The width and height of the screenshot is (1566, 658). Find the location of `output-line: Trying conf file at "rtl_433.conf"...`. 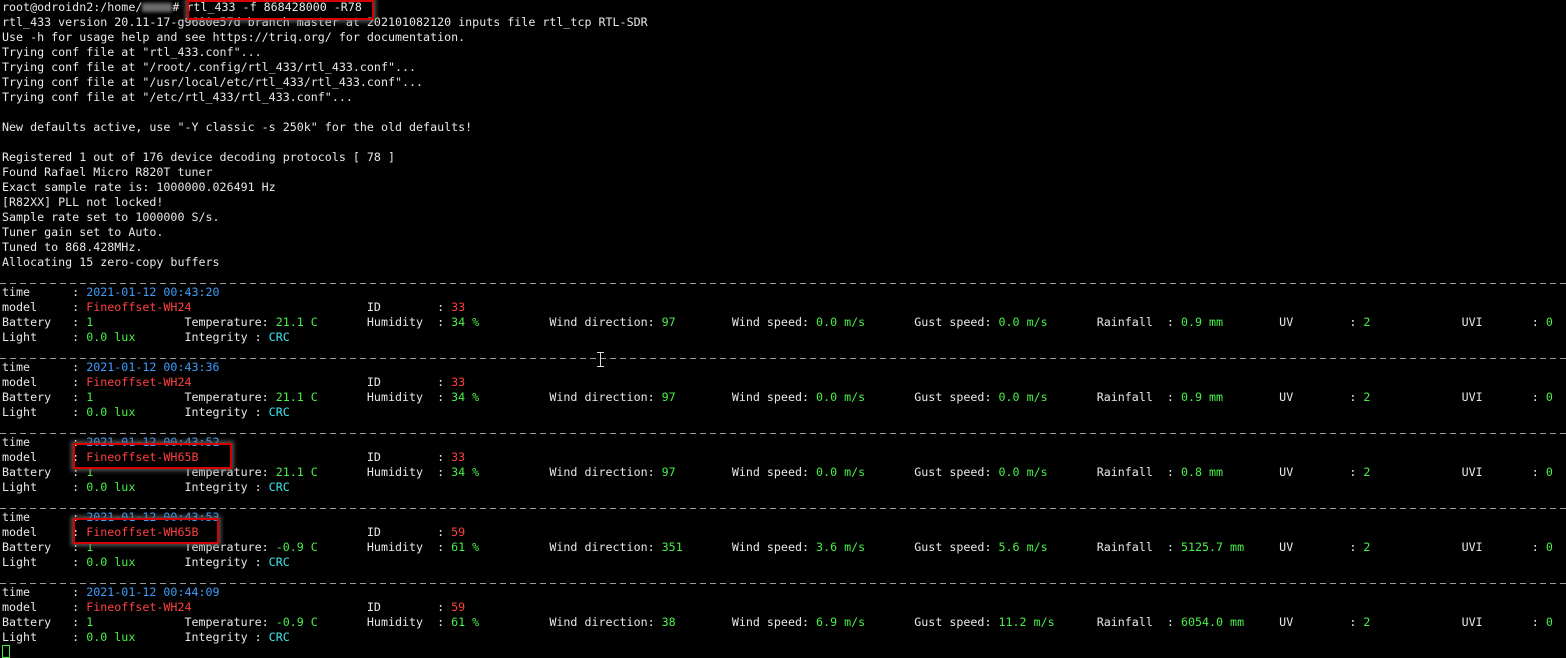

output-line: Trying conf file at "rtl_433.conf"... is located at coordinates (132, 52).